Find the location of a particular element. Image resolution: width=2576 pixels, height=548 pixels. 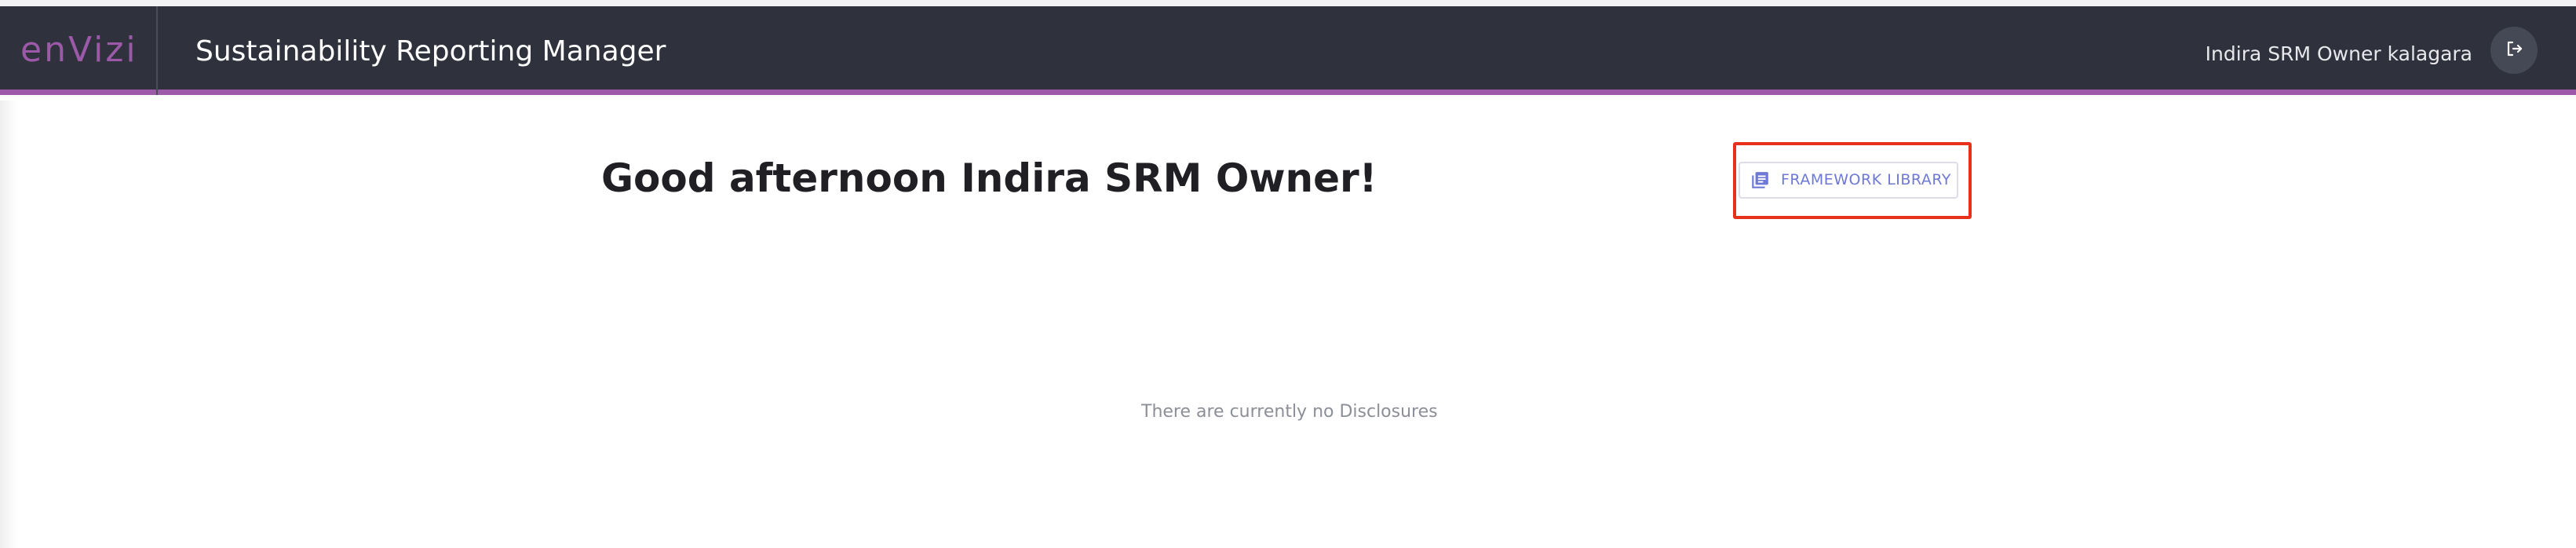

greeting-heading: Good afternoon Indira SRM Owner! is located at coordinates (989, 178).